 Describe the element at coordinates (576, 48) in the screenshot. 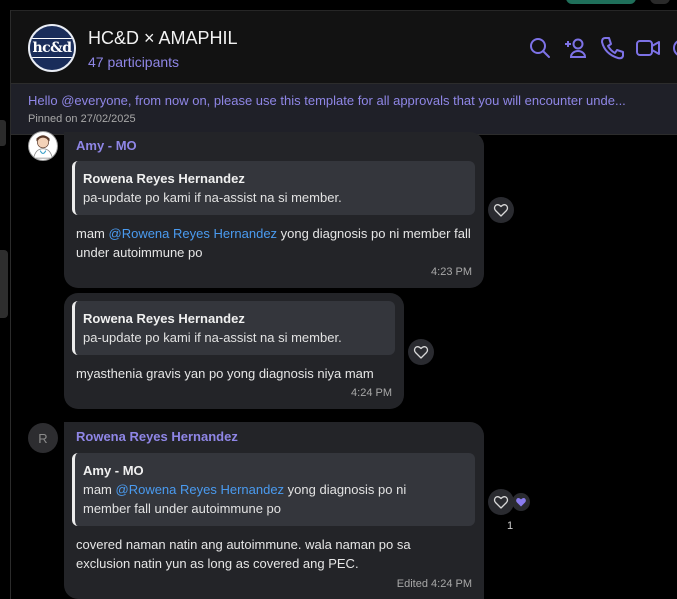

I see `add-person-icon` at that location.